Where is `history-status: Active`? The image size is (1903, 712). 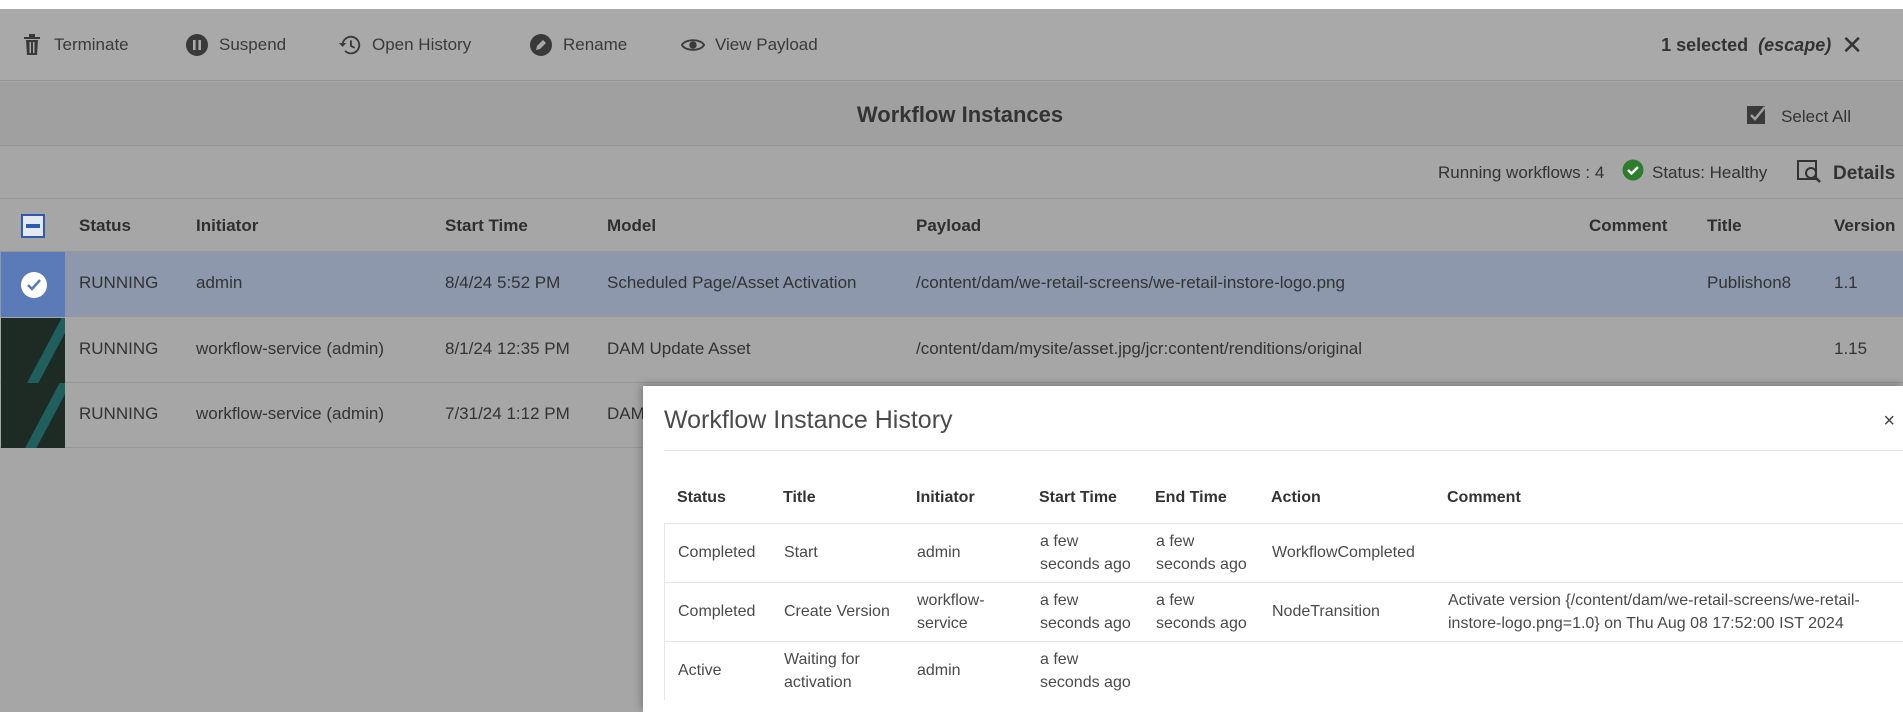
history-status: Active is located at coordinates (700, 670).